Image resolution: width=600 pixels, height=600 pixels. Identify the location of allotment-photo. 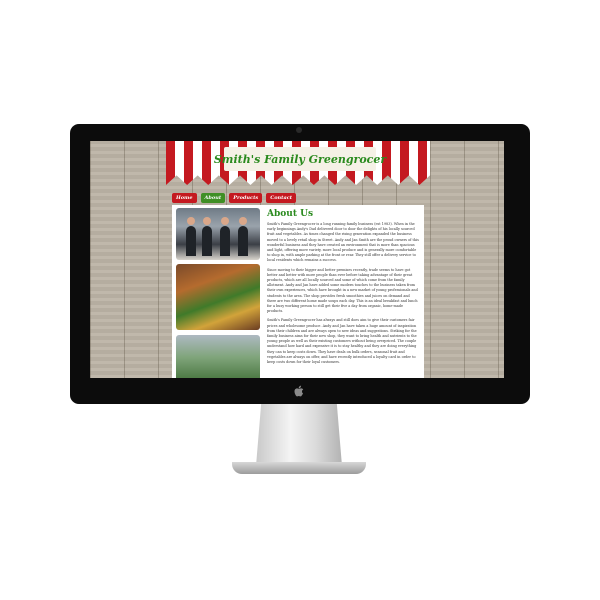
(218, 356).